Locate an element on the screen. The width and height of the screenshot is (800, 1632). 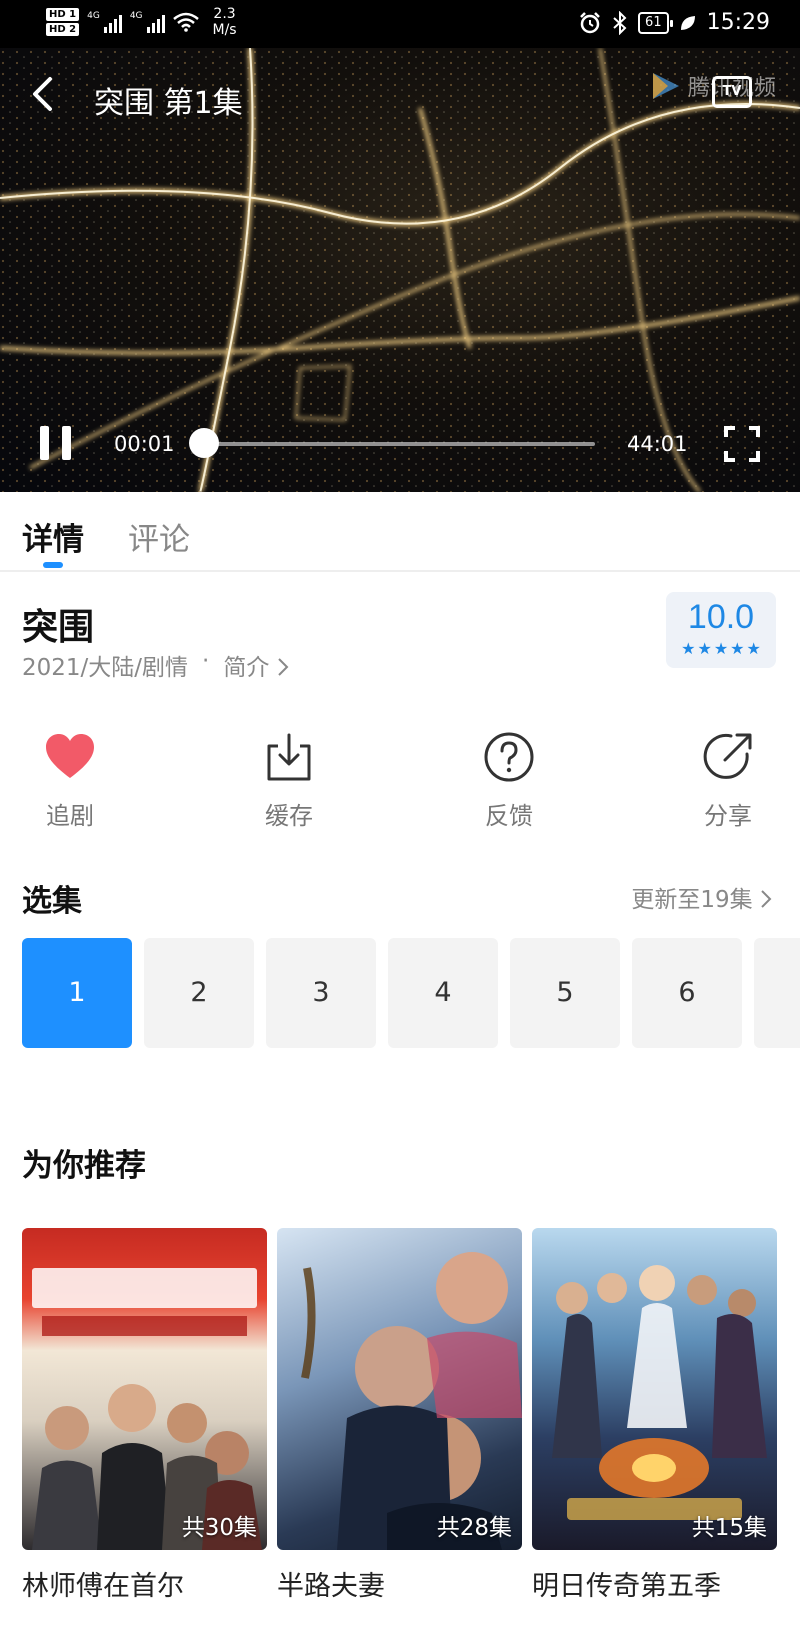
feedback-label: 反馈 is located at coordinates (509, 816).